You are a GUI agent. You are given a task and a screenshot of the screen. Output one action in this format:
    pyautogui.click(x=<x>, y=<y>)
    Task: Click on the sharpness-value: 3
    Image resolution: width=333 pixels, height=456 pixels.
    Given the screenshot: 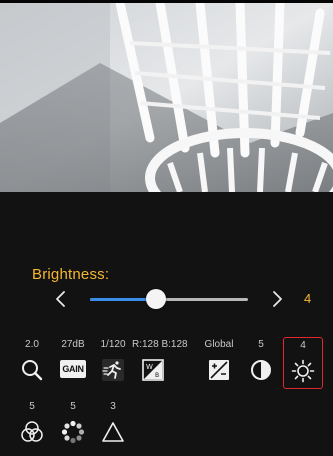 What is the action you would take?
    pyautogui.click(x=113, y=406)
    